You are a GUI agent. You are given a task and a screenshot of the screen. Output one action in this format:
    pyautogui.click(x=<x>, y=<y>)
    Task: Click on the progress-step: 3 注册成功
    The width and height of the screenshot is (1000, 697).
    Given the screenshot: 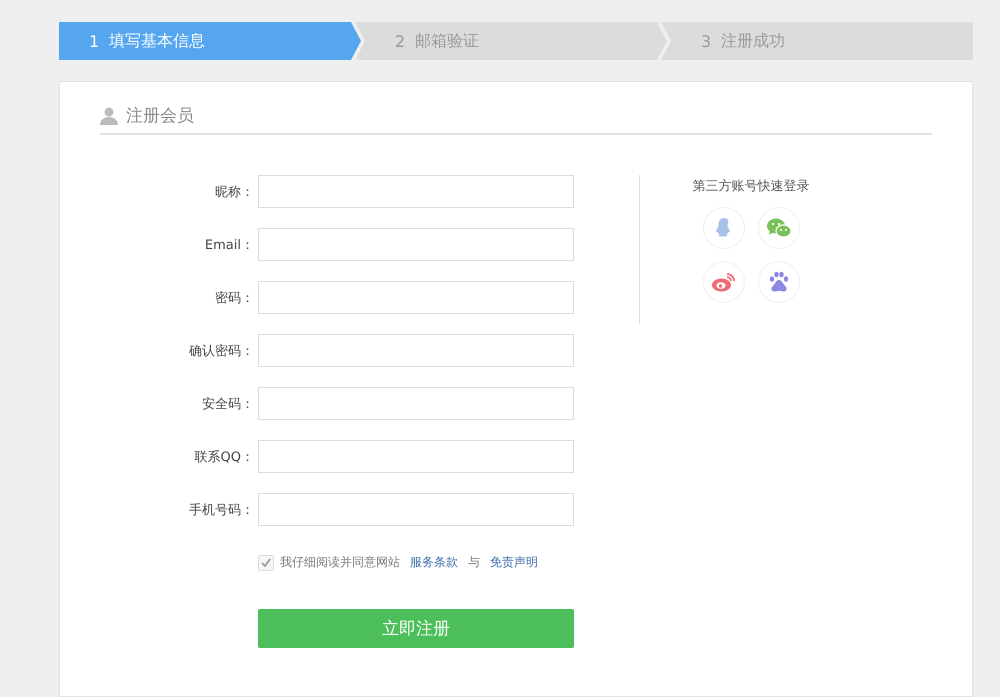 What is the action you would take?
    pyautogui.click(x=817, y=41)
    